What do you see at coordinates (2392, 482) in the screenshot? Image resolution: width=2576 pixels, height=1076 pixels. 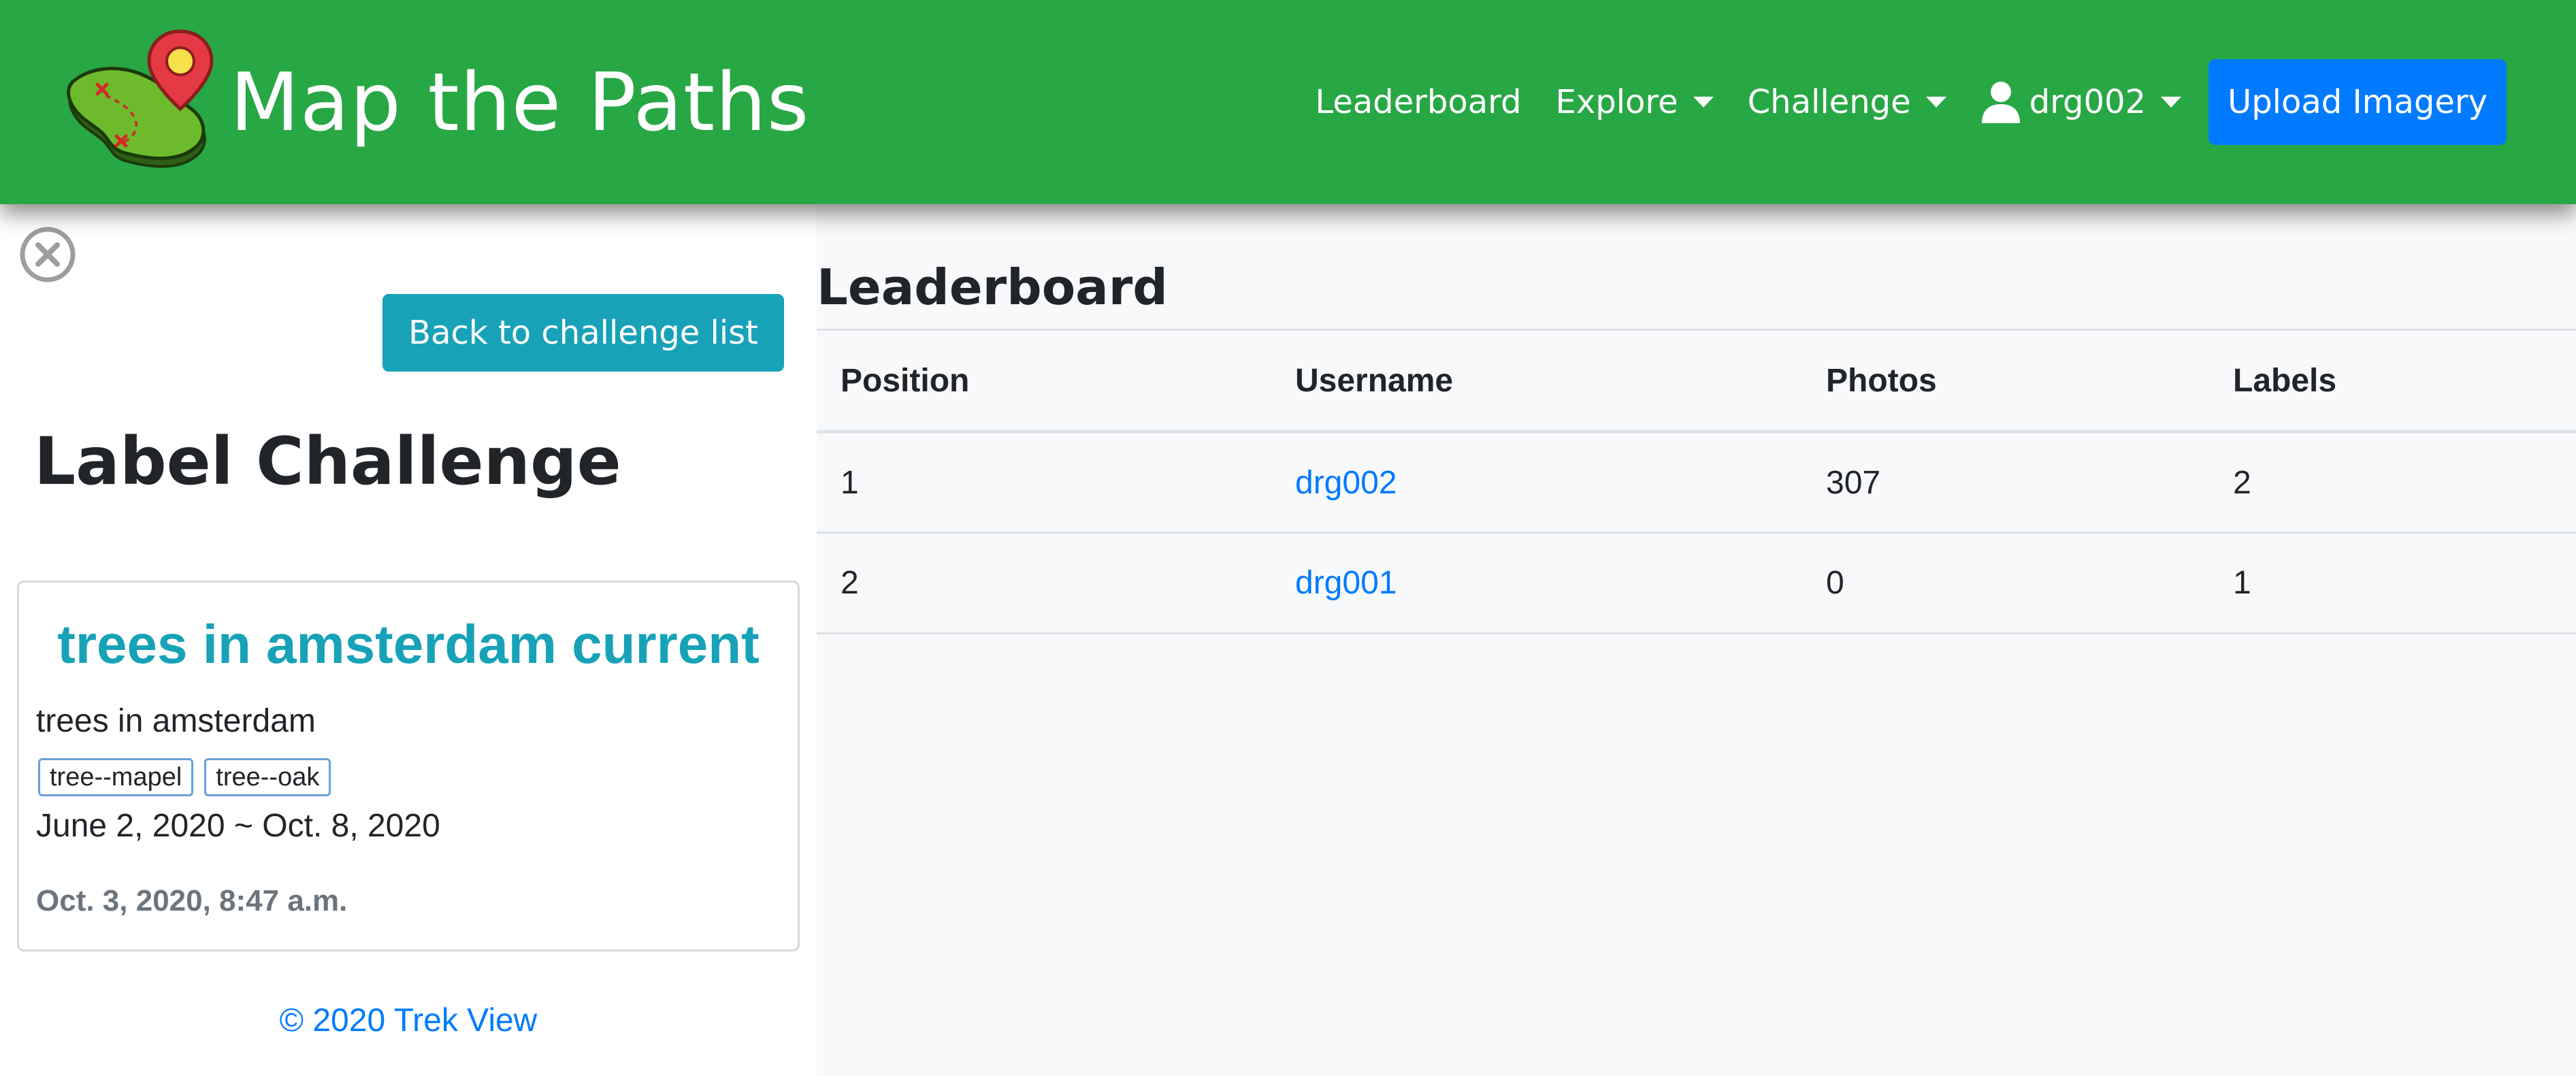 I see `cell-labels: 2` at bounding box center [2392, 482].